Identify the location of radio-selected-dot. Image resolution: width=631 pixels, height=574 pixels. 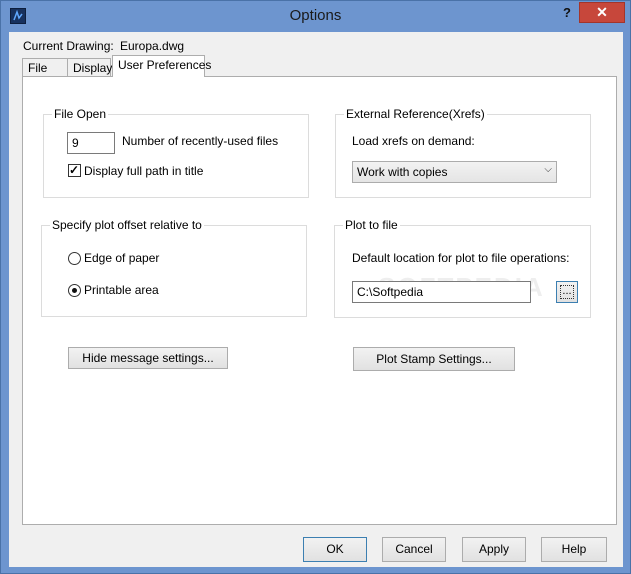
(74, 290).